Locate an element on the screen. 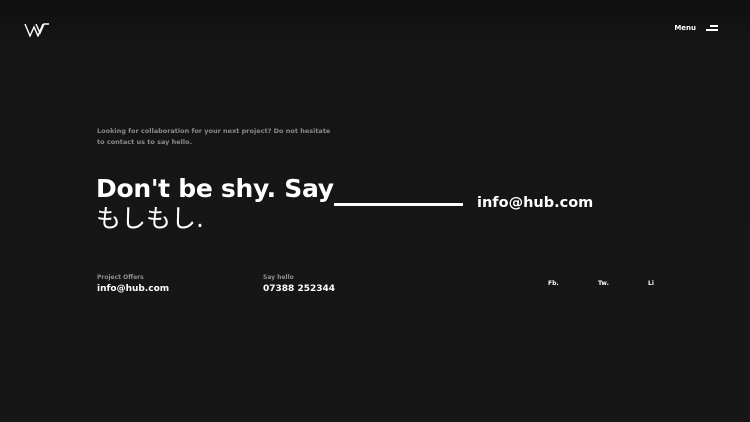 Image resolution: width=750 pixels, height=422 pixels. email-link: info@hub.com is located at coordinates (535, 203).